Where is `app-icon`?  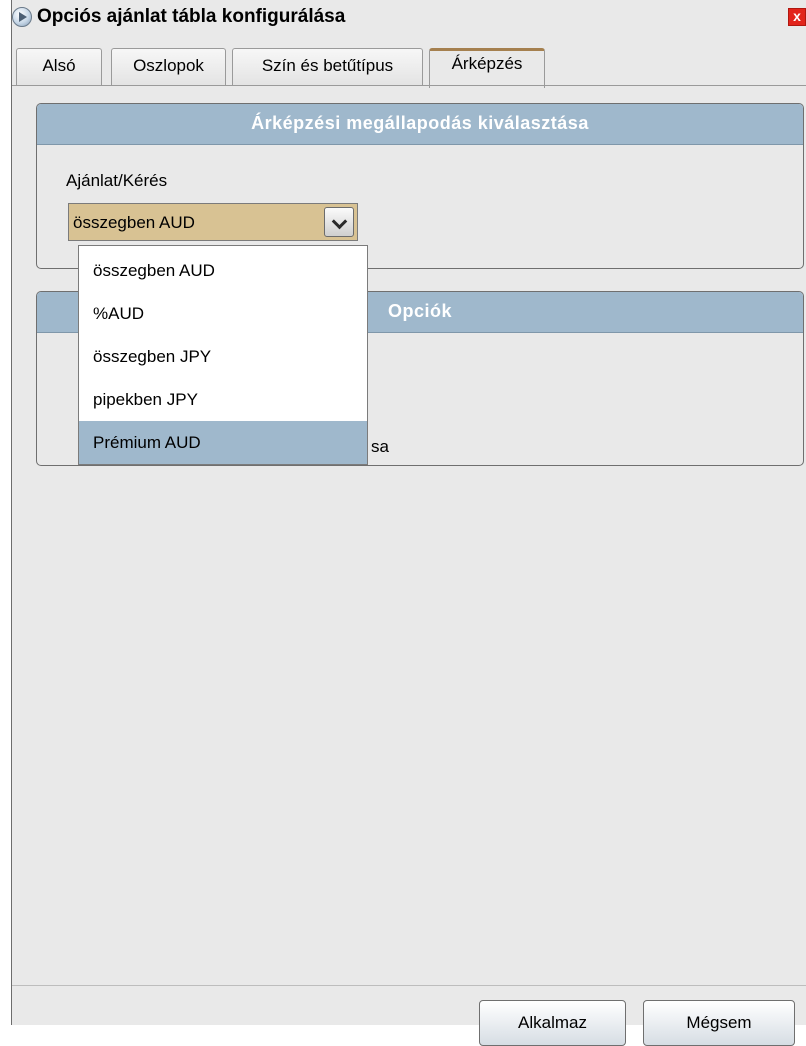
app-icon is located at coordinates (22, 17).